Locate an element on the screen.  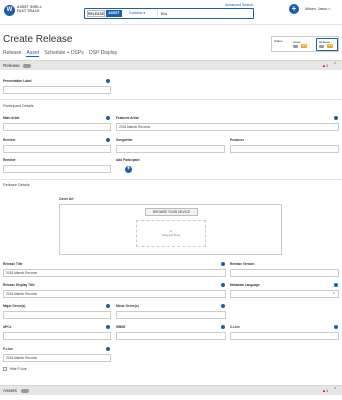
producer-input is located at coordinates (284, 149).